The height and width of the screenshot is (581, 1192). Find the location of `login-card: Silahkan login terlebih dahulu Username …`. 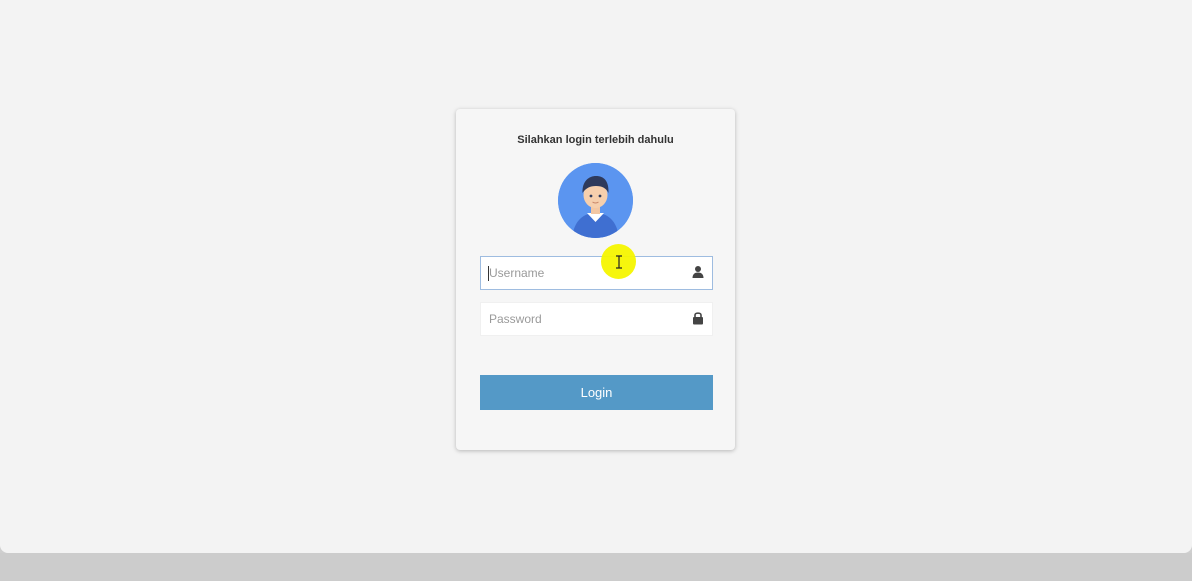

login-card: Silahkan login terlebih dahulu Username … is located at coordinates (595, 279).